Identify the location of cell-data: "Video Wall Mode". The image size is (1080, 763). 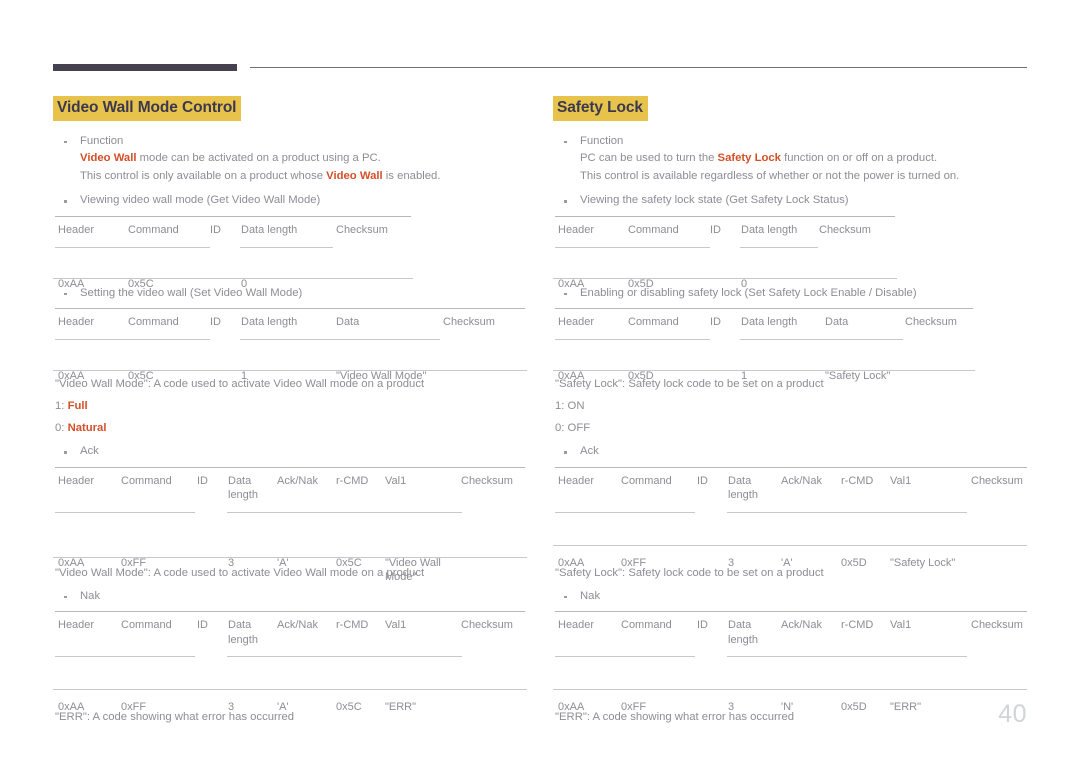
(381, 376).